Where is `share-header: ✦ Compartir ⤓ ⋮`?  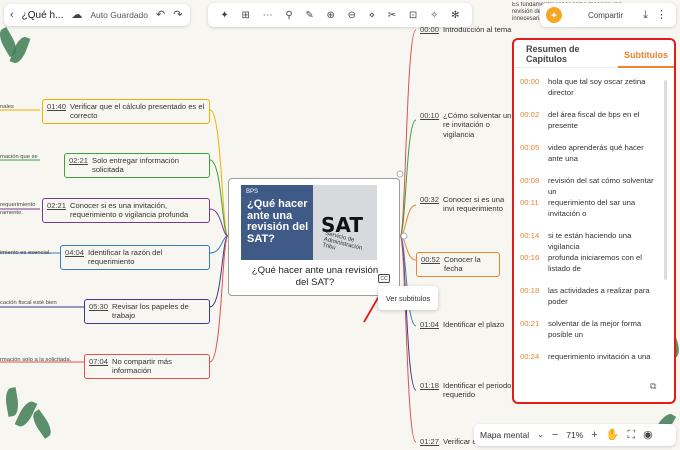
share-header: ✦ Compartir ⤓ ⋮ is located at coordinates (608, 15).